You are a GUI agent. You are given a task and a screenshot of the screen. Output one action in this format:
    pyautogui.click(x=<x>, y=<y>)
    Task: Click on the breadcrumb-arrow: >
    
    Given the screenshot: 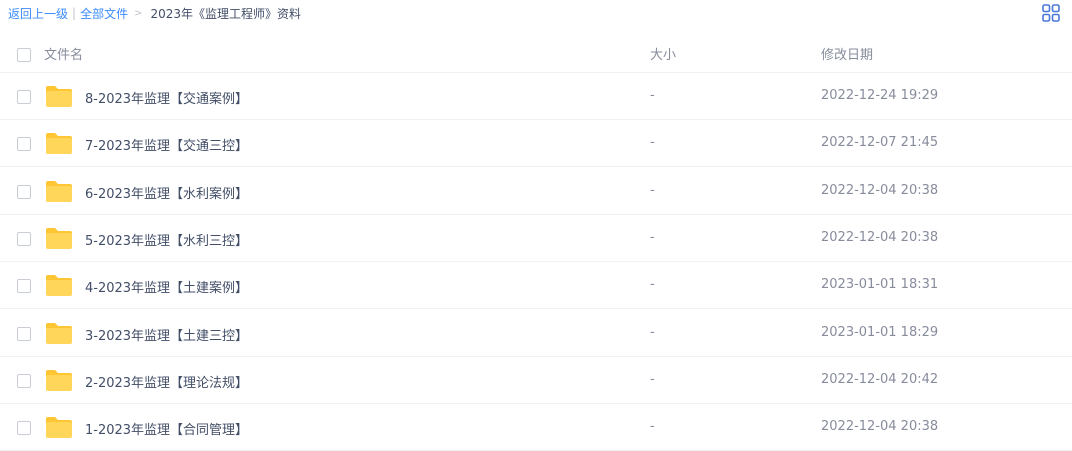 What is the action you would take?
    pyautogui.click(x=138, y=13)
    